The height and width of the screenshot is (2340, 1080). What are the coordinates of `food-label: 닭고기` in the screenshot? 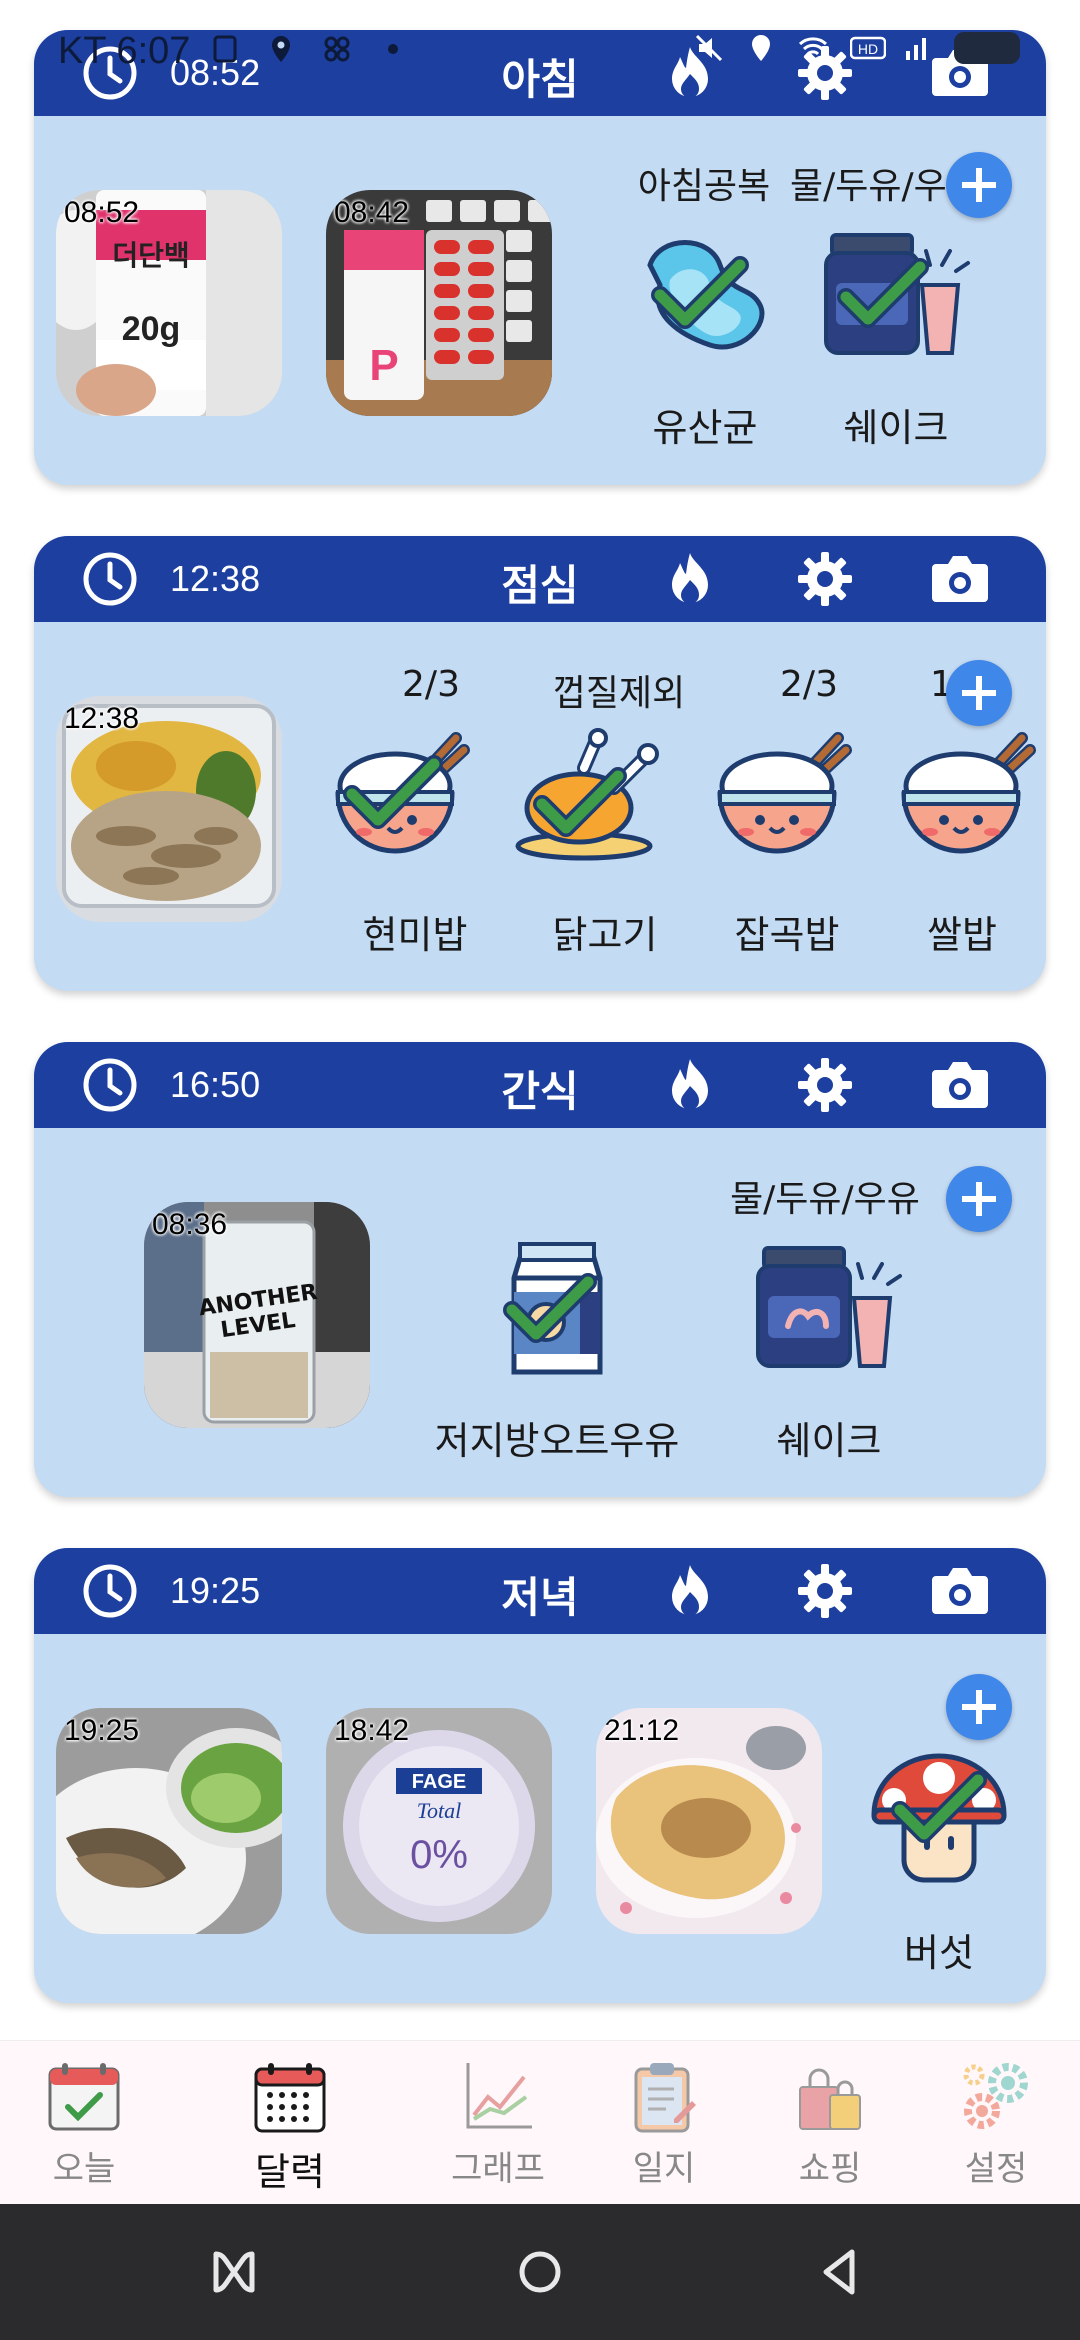 It's located at (605, 935).